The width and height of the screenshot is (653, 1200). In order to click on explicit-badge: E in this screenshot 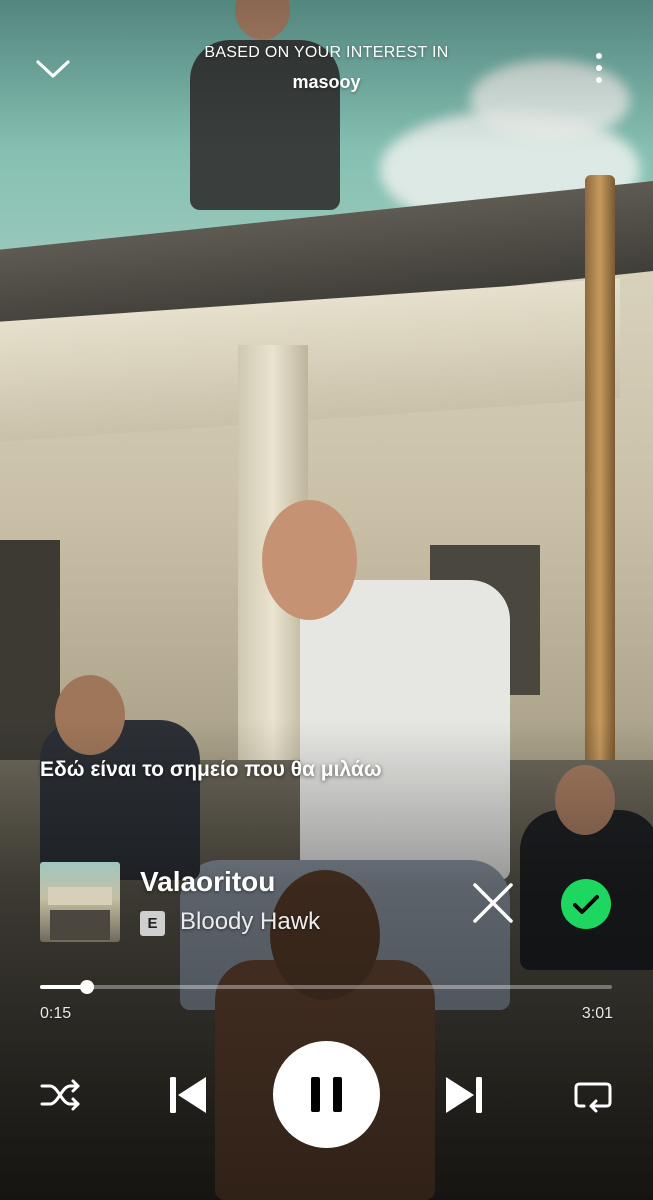, I will do `click(152, 923)`.